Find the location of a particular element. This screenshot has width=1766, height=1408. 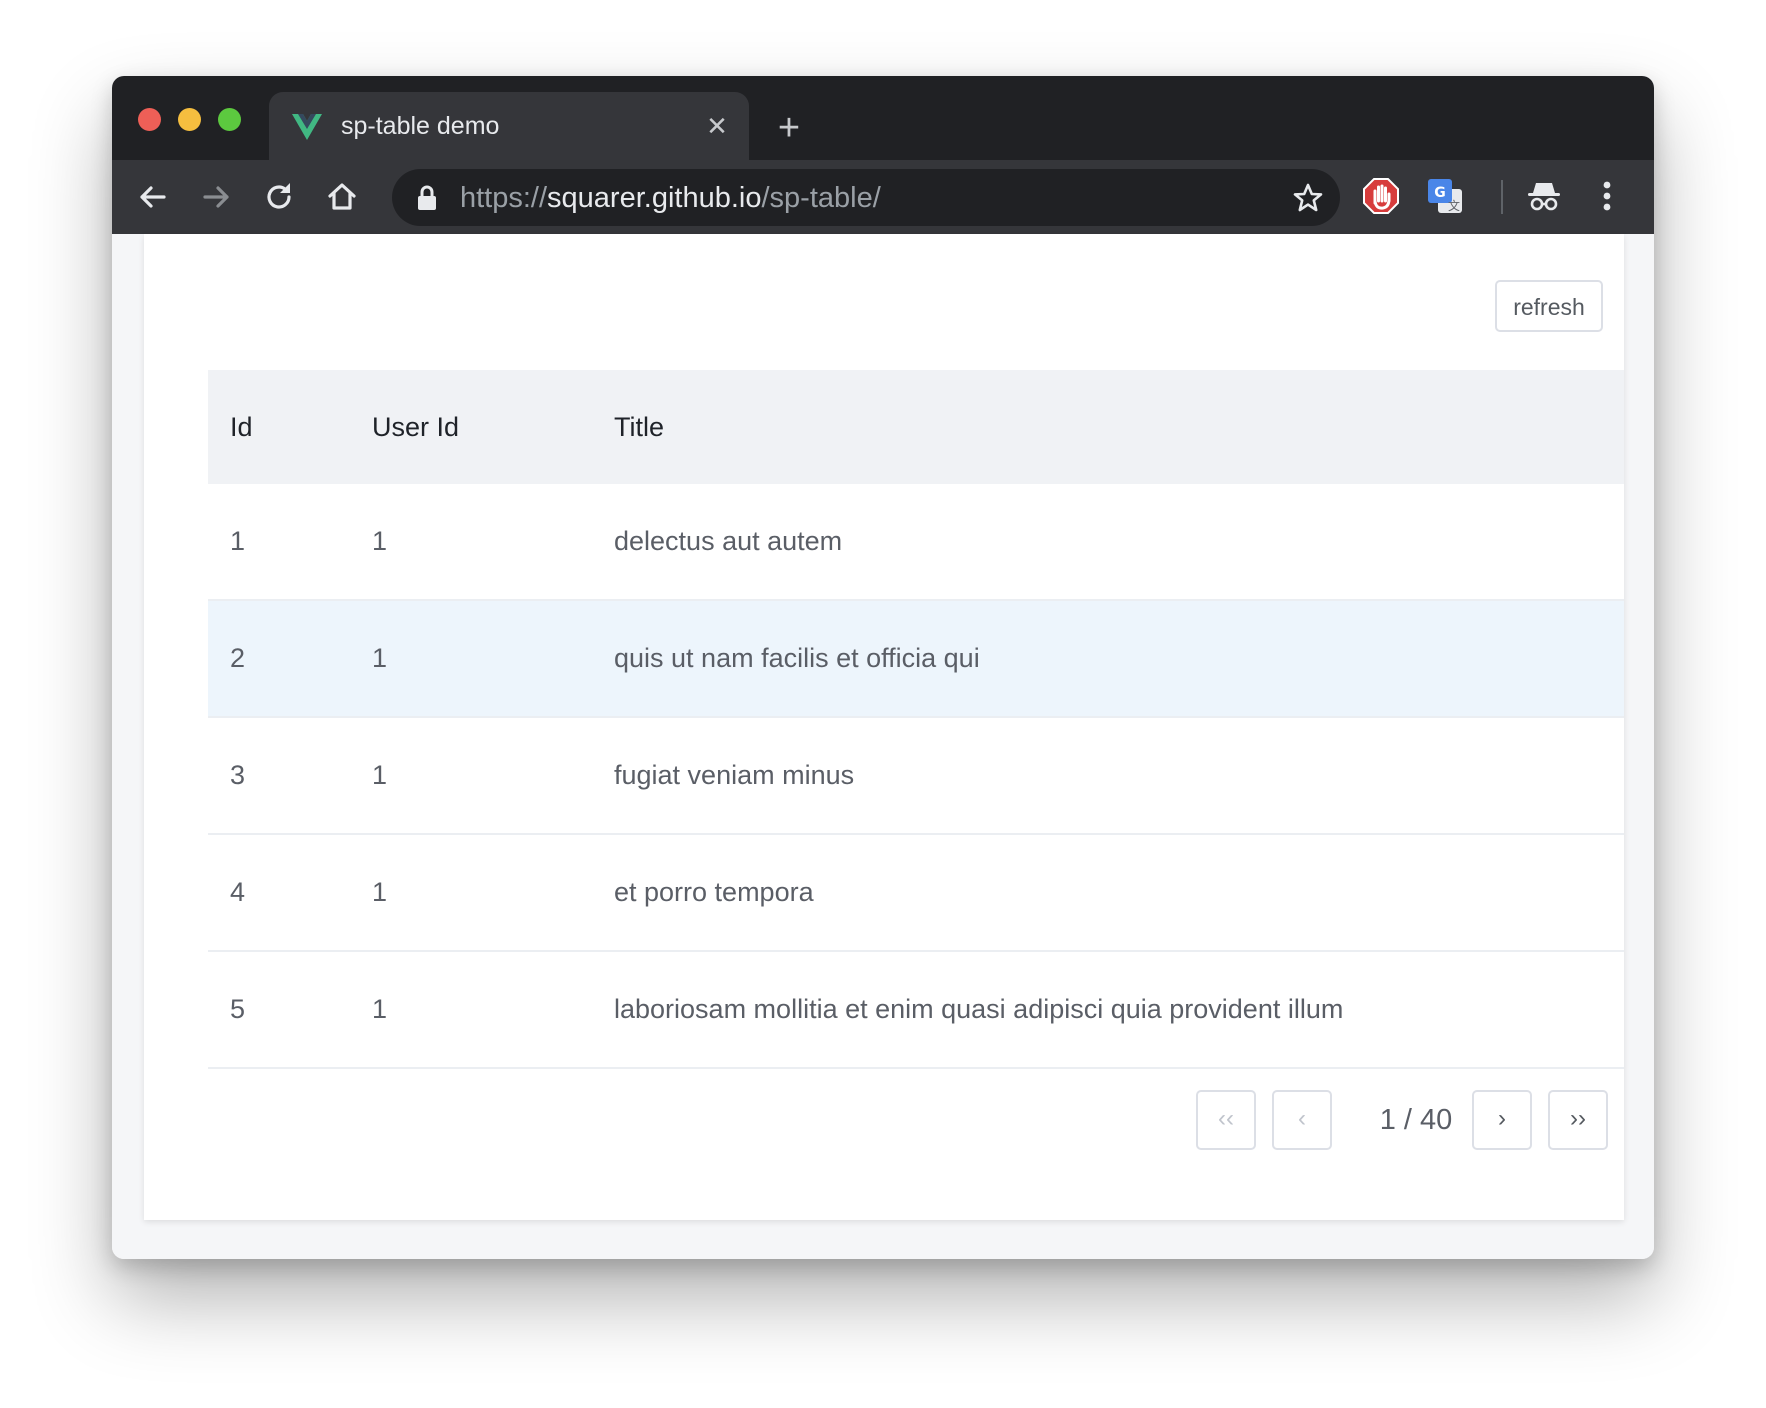

close-icon: ✕ is located at coordinates (717, 126).